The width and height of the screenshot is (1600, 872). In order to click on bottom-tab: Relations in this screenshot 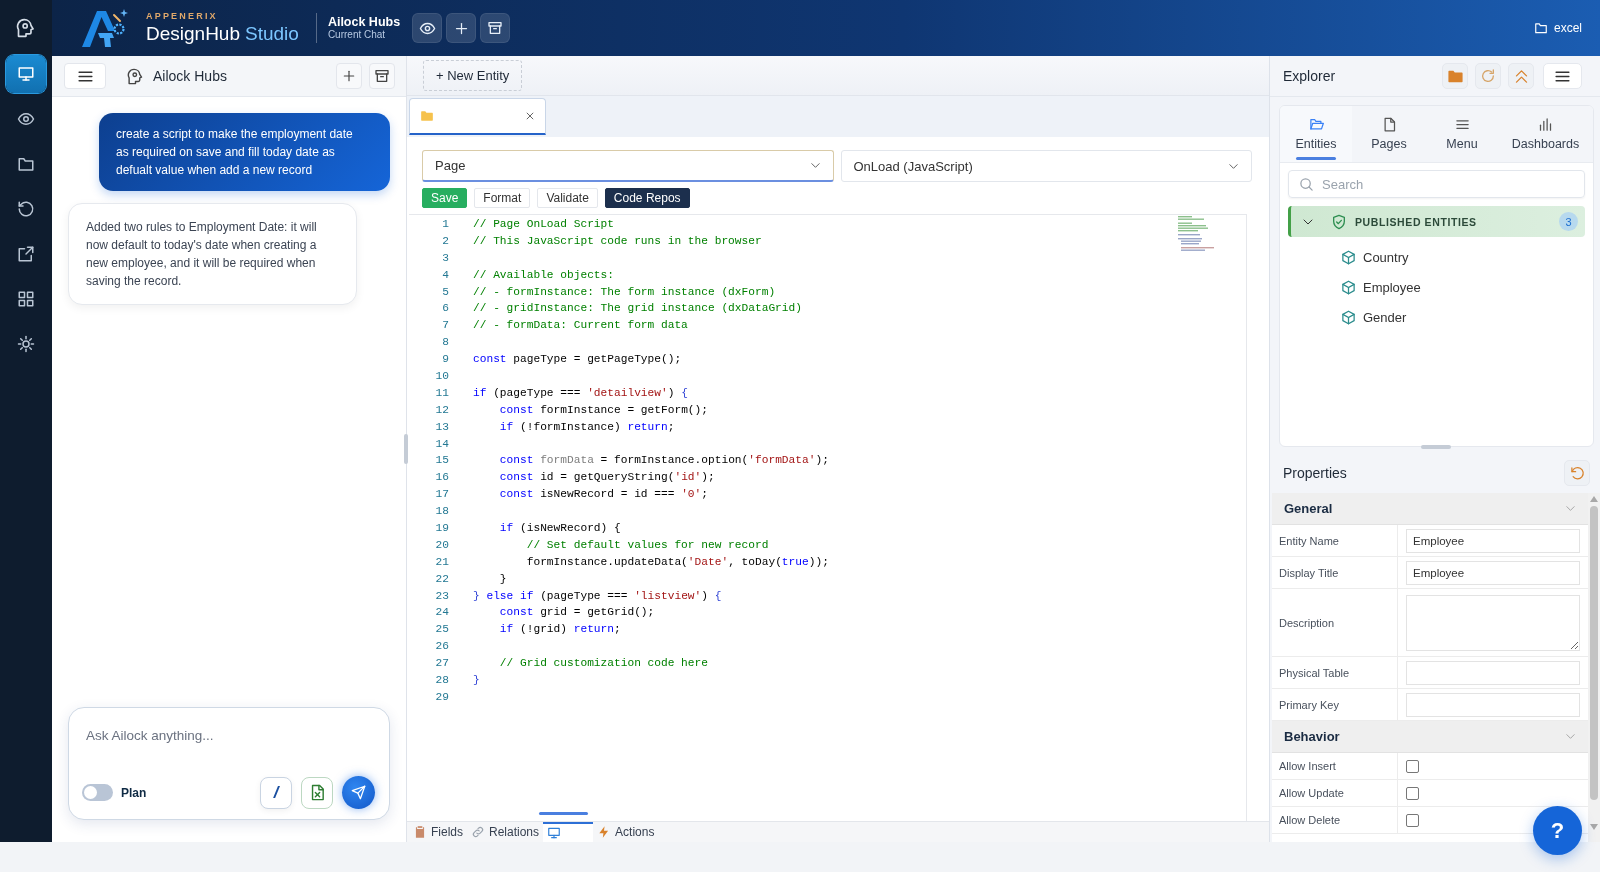, I will do `click(505, 832)`.